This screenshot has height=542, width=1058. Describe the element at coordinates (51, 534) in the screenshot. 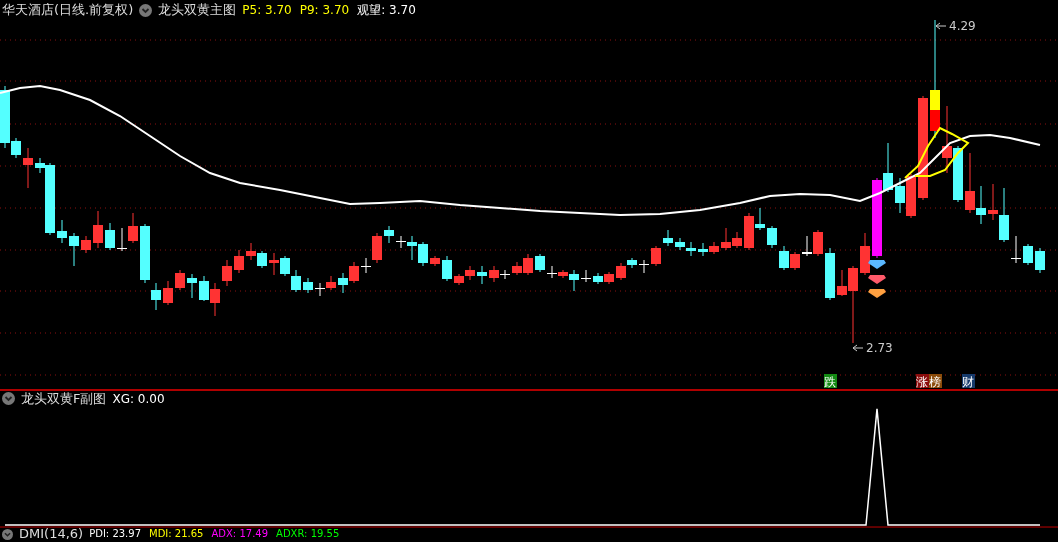

I see `indicator-name: DMI(14,6)` at that location.